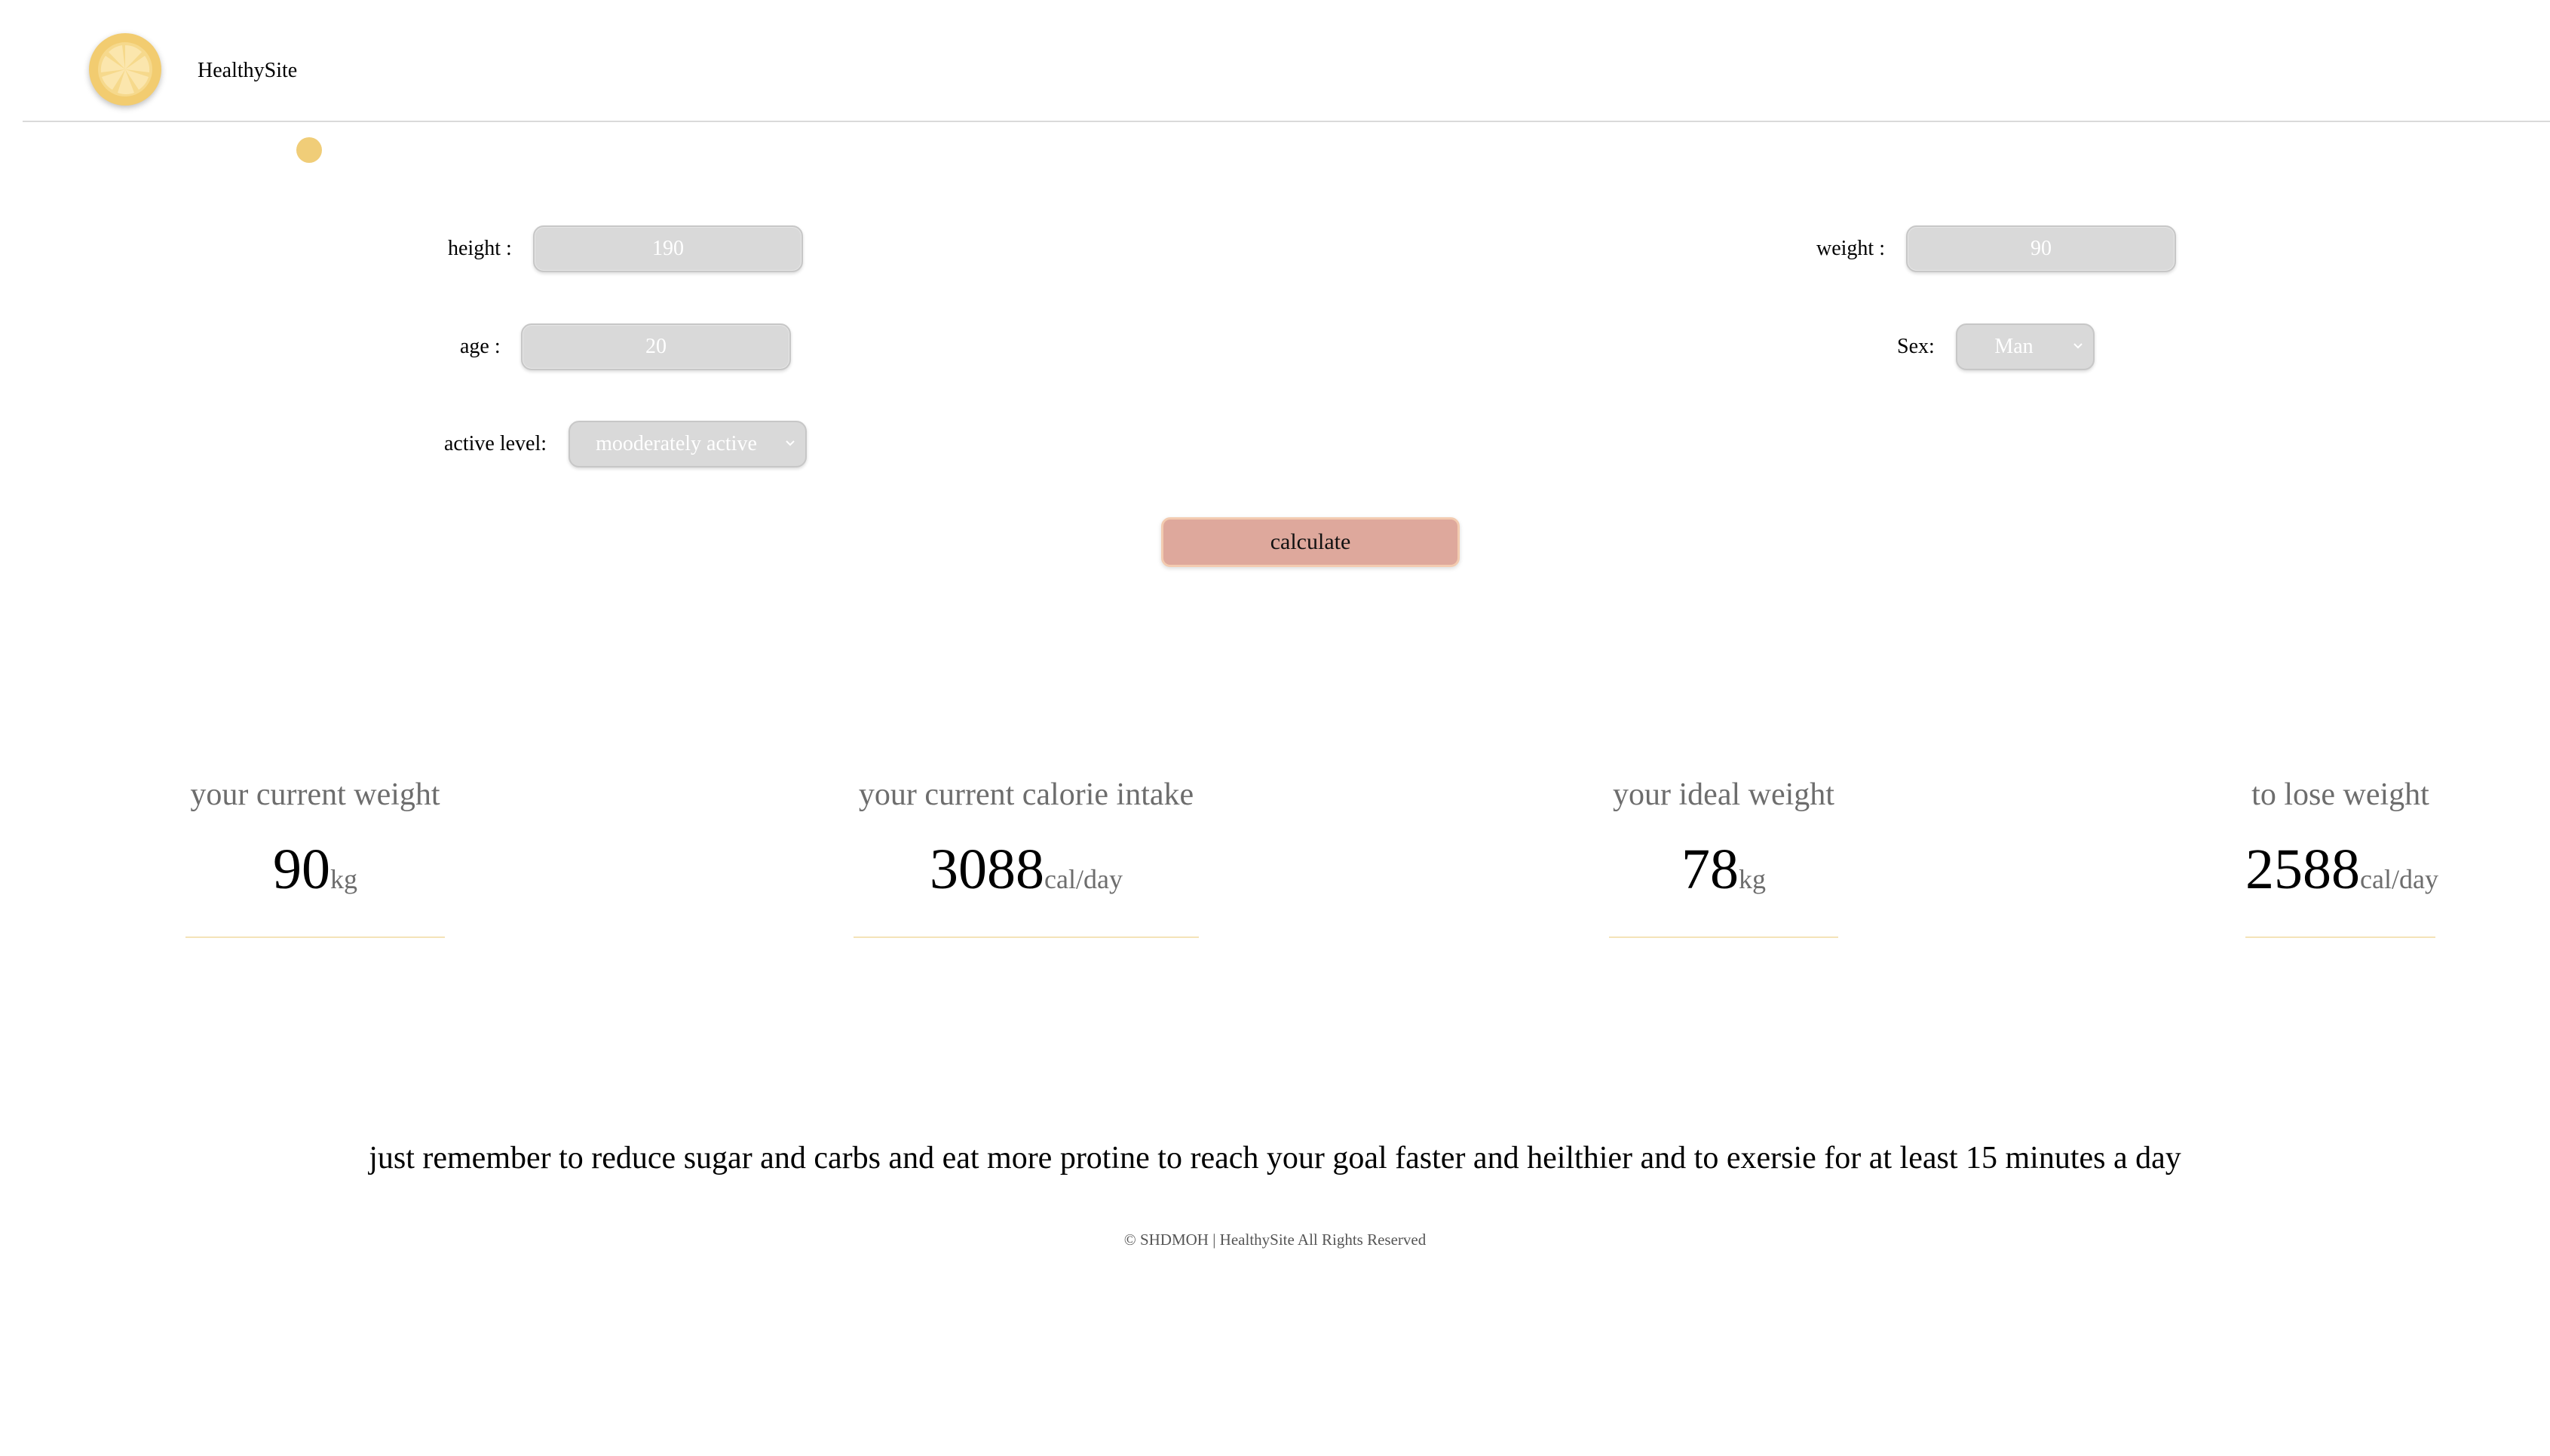  What do you see at coordinates (987, 869) in the screenshot?
I see `stat-number: 3088` at bounding box center [987, 869].